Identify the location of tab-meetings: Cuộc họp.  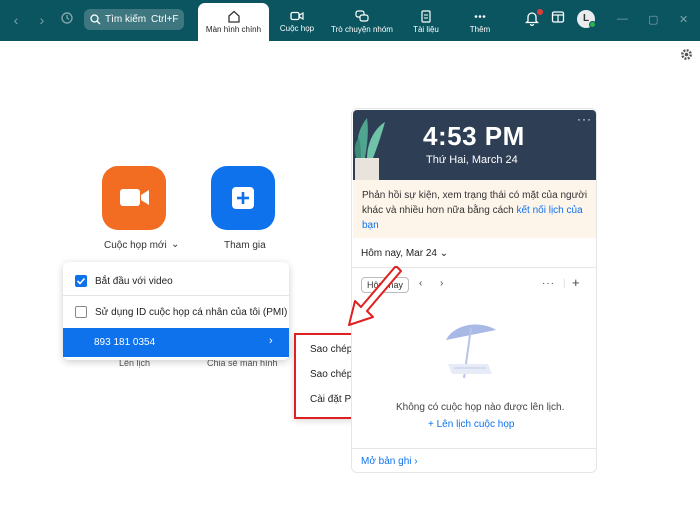
(297, 22).